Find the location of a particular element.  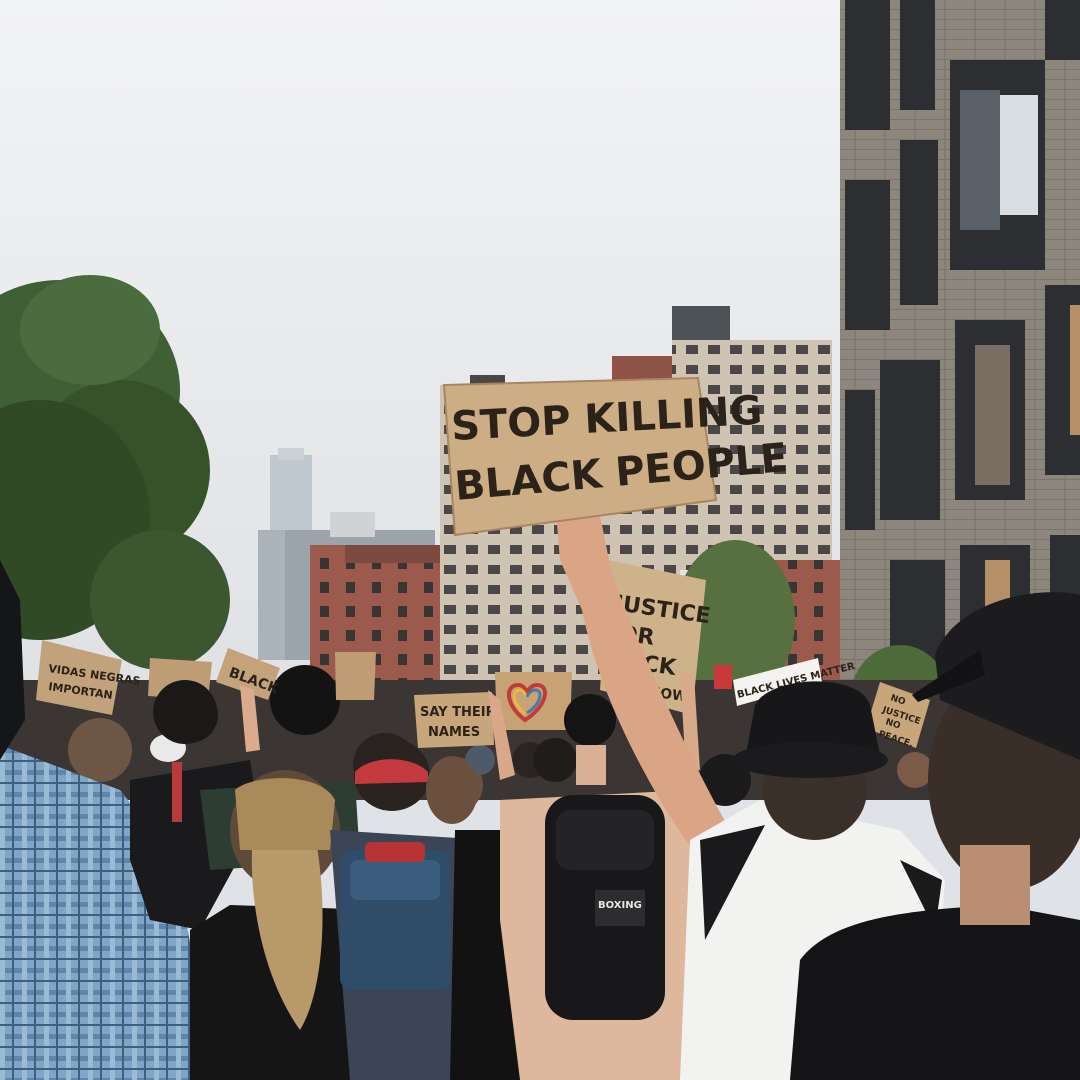

sign-blank-center is located at coordinates (355, 676).